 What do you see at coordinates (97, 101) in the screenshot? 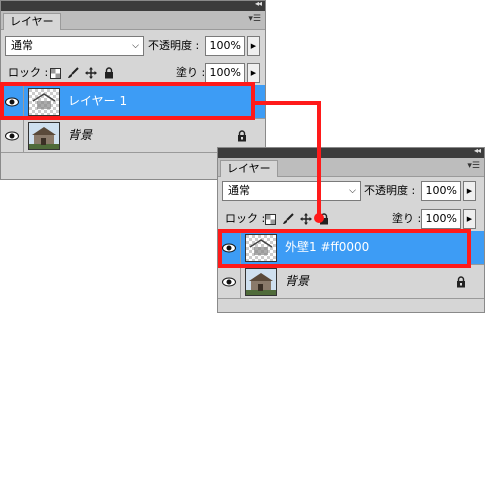
I see `layer-name: レイヤー 1` at bounding box center [97, 101].